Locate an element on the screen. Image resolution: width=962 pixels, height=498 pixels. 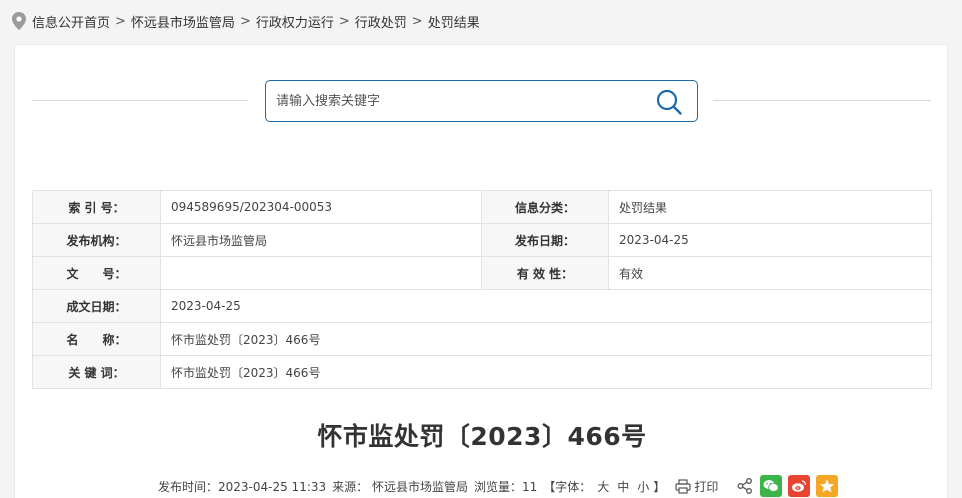
breadcrumb-item-home: 信息公开首页 is located at coordinates (71, 21).